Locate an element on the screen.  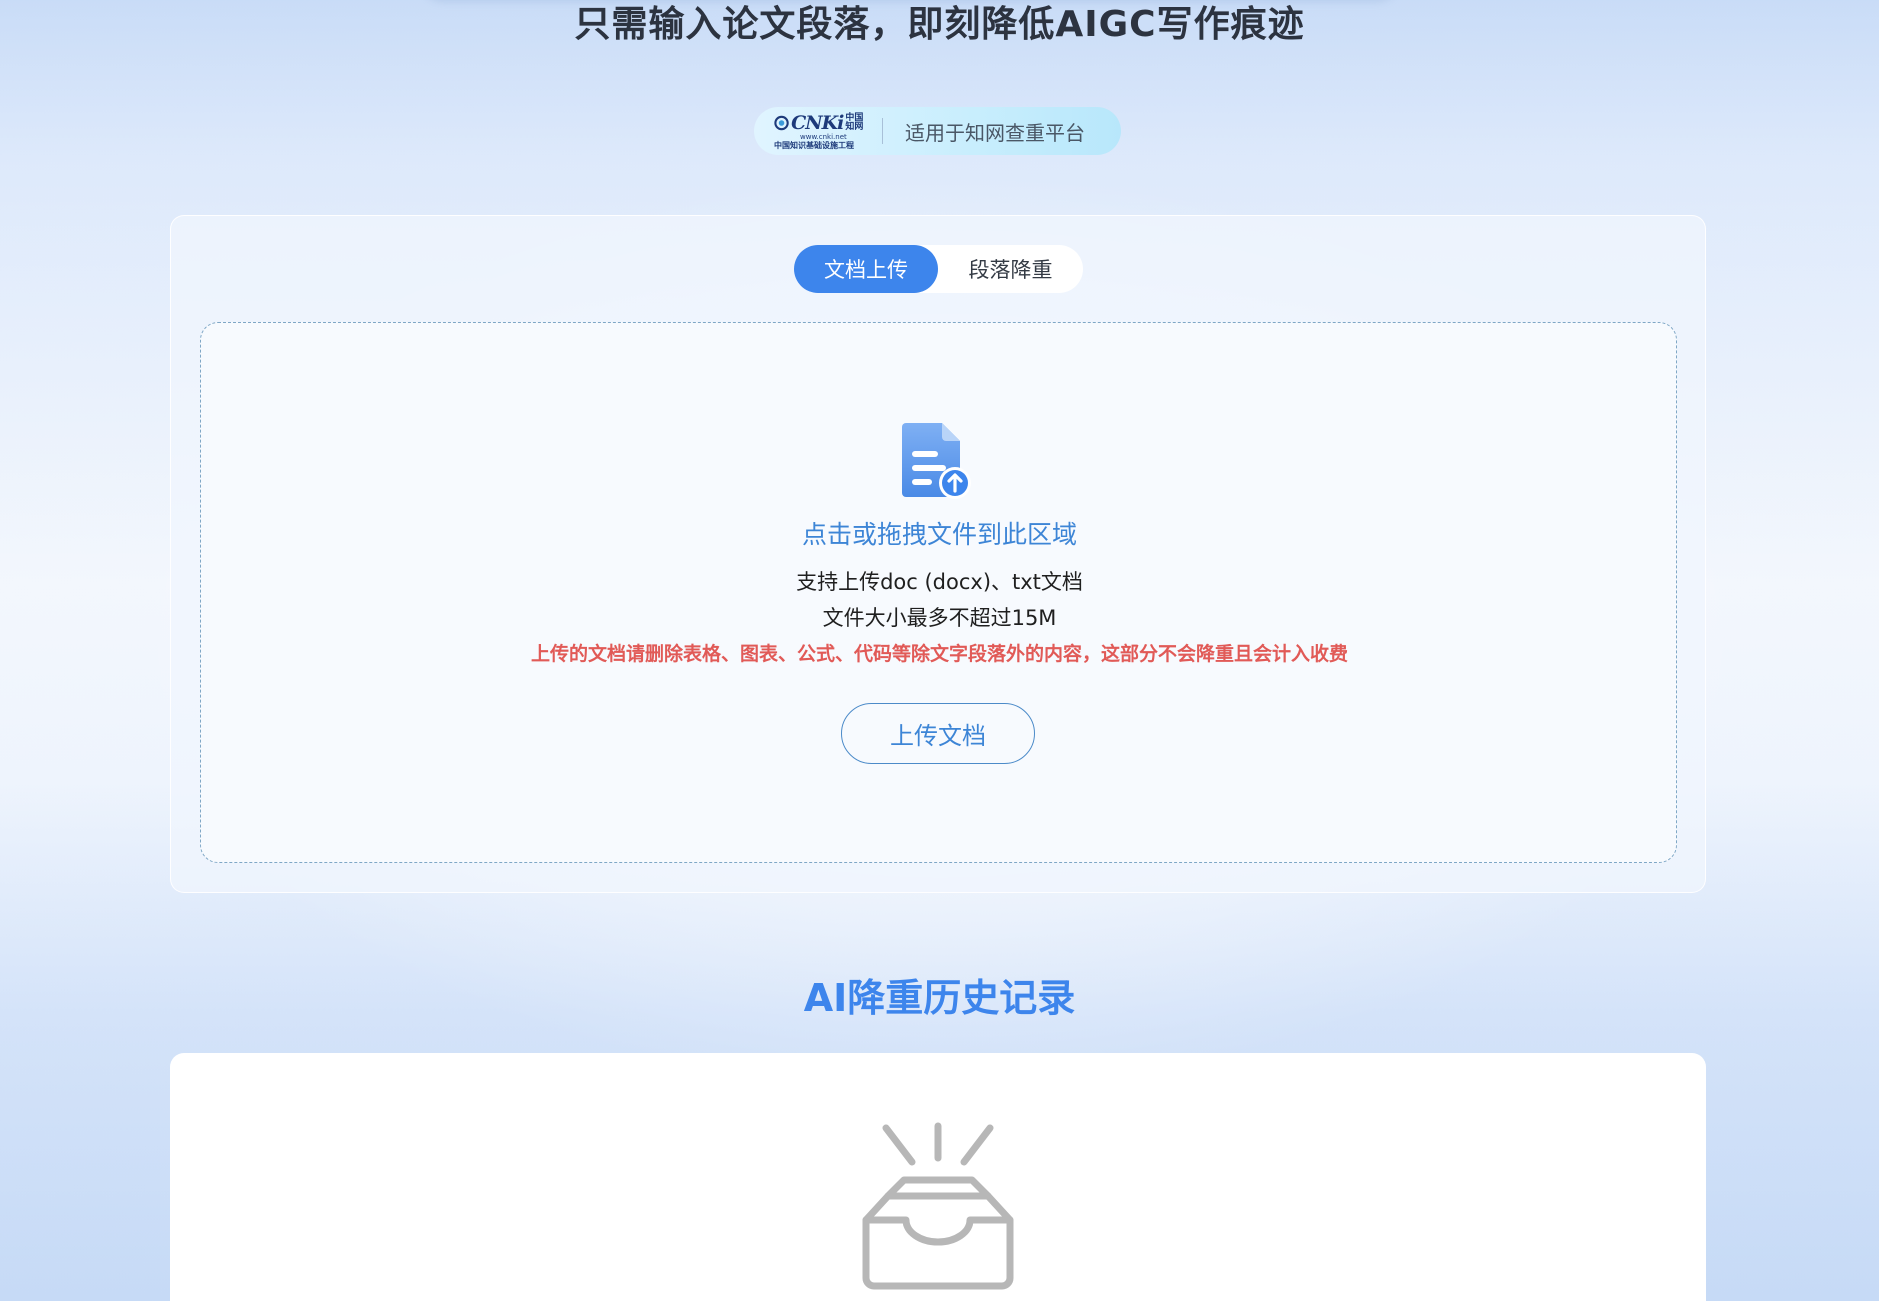
cnki-globe-icon is located at coordinates (781, 123).